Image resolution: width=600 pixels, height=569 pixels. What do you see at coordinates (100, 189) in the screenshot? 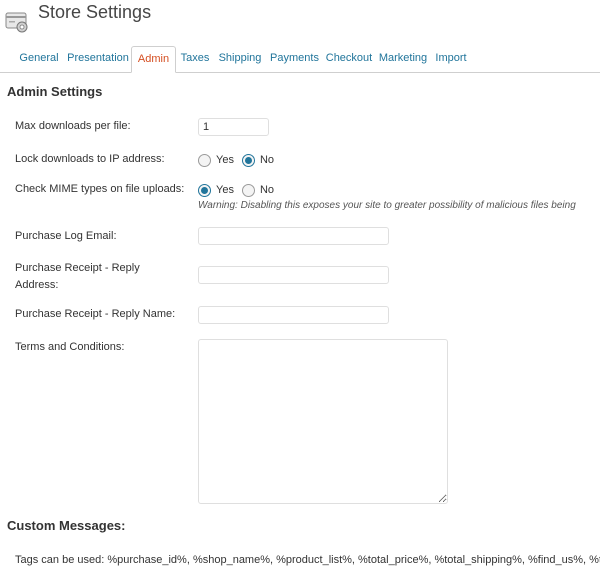
I see `mime-check-label: Check MIME types on file uploads:` at bounding box center [100, 189].